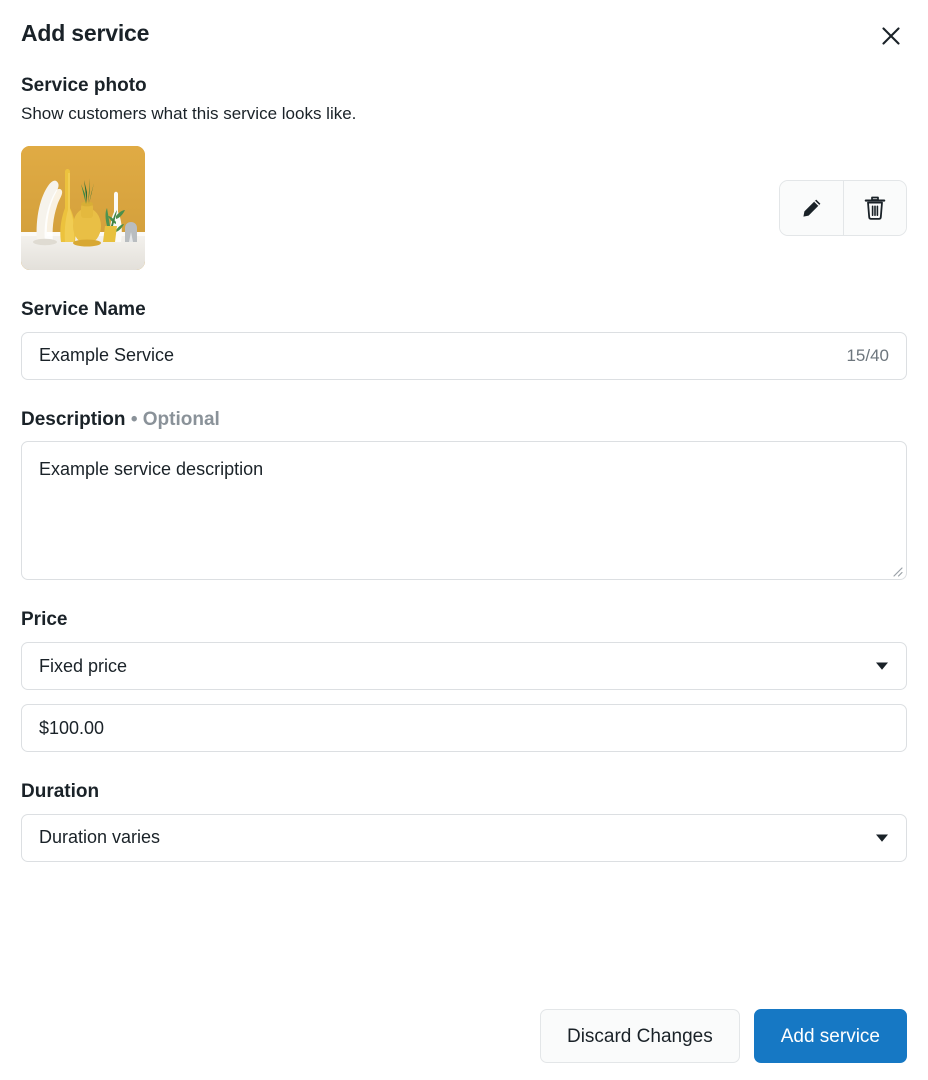 The image size is (928, 1080). I want to click on description-label: Description • Optional, so click(464, 420).